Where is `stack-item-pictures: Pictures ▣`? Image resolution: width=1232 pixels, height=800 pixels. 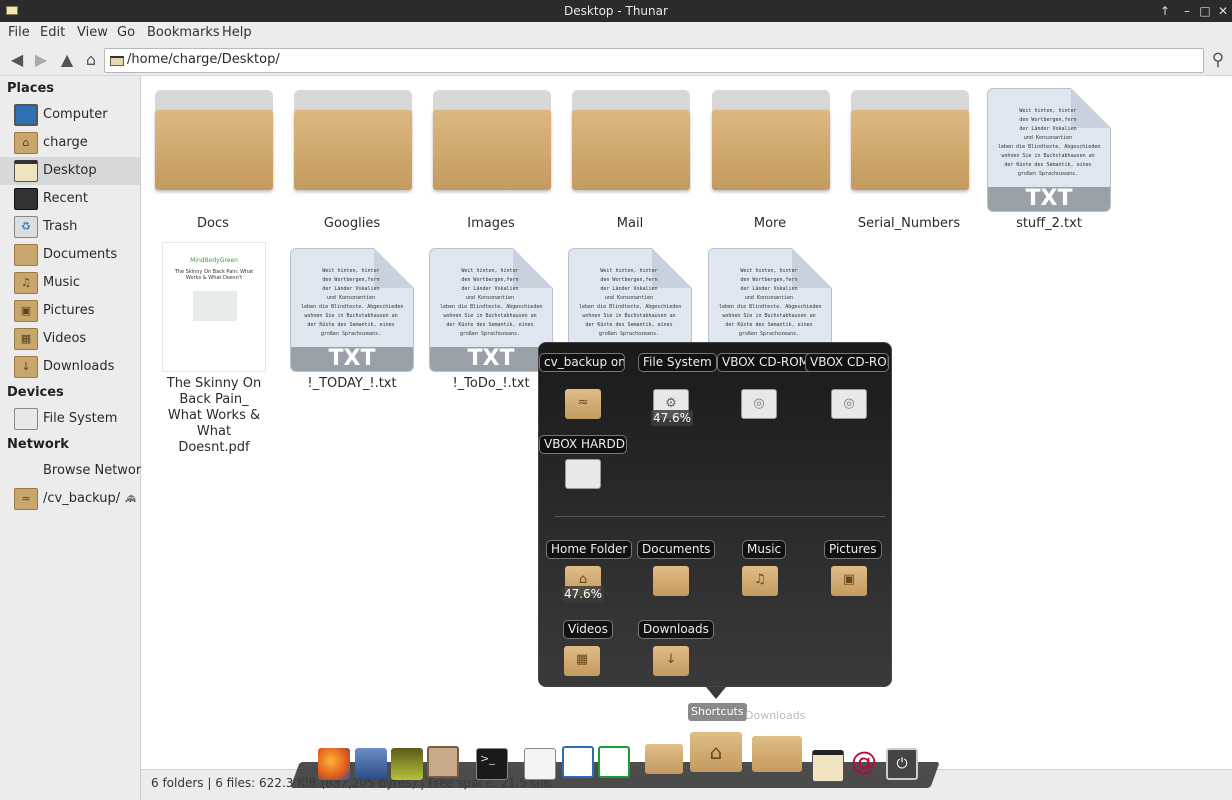 stack-item-pictures: Pictures ▣ is located at coordinates (869, 580).